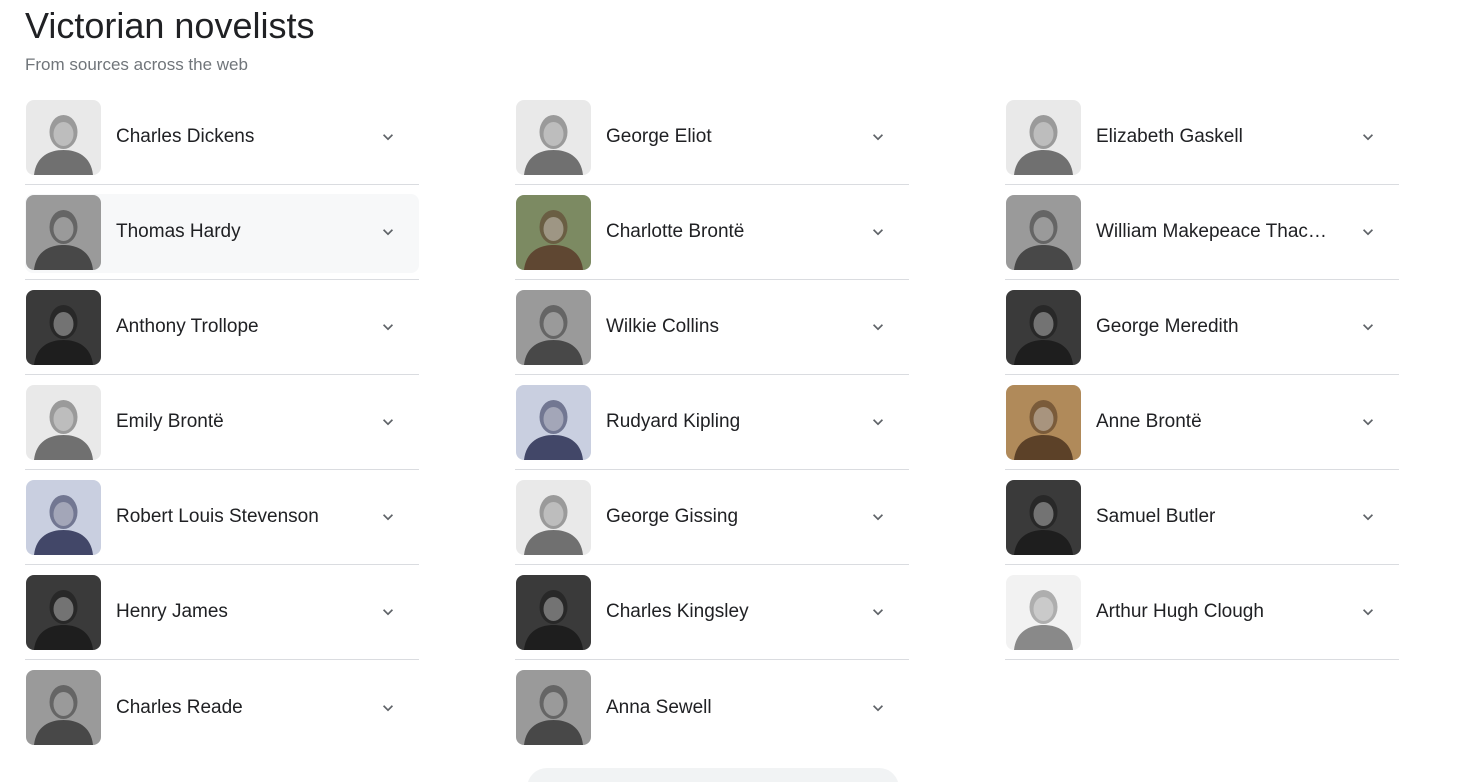 Image resolution: width=1462 pixels, height=782 pixels. Describe the element at coordinates (1149, 421) in the screenshot. I see `novelist-name: Anne Brontë` at that location.